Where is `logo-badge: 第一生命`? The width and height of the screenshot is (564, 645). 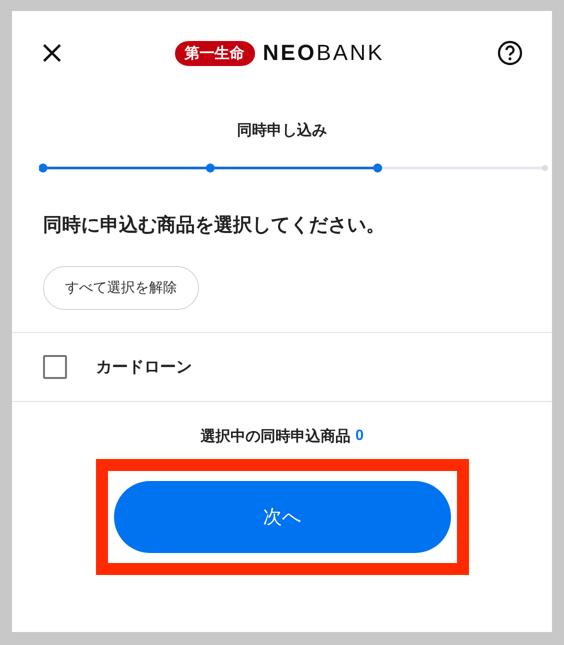
logo-badge: 第一生命 is located at coordinates (214, 53).